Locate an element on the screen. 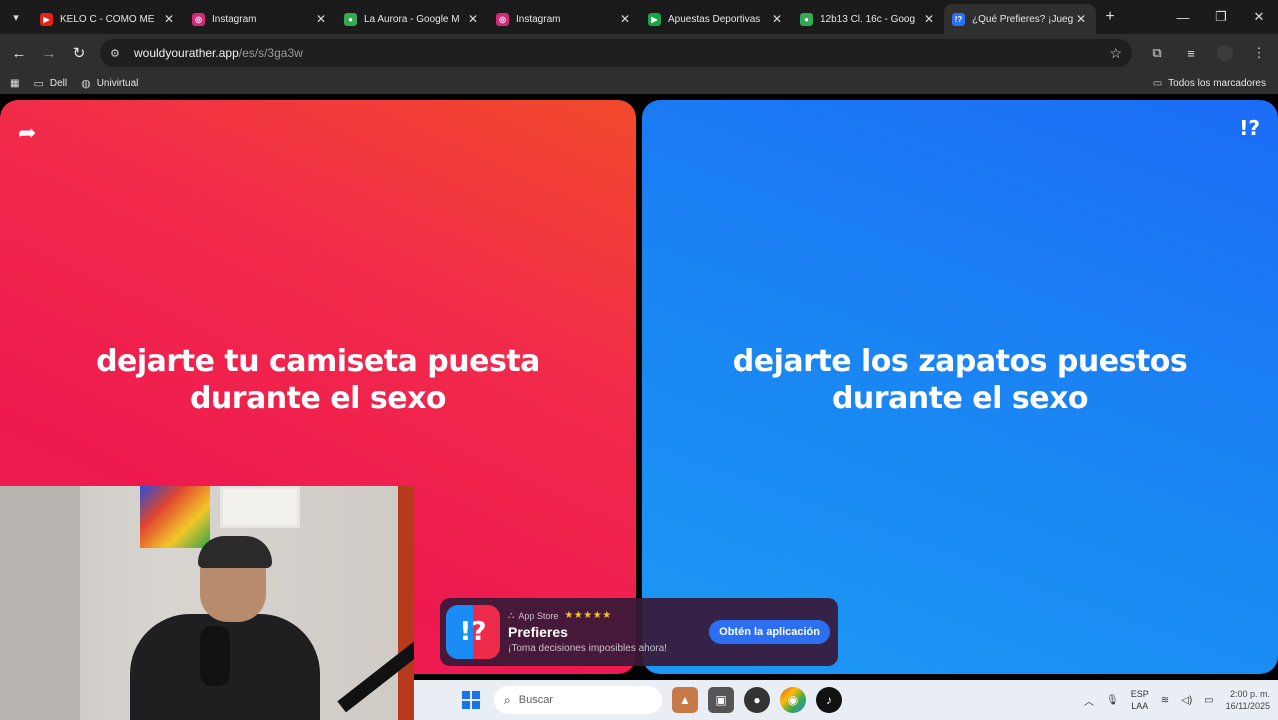 This screenshot has height=720, width=1278. taskbar-app-icon: ● is located at coordinates (757, 700).